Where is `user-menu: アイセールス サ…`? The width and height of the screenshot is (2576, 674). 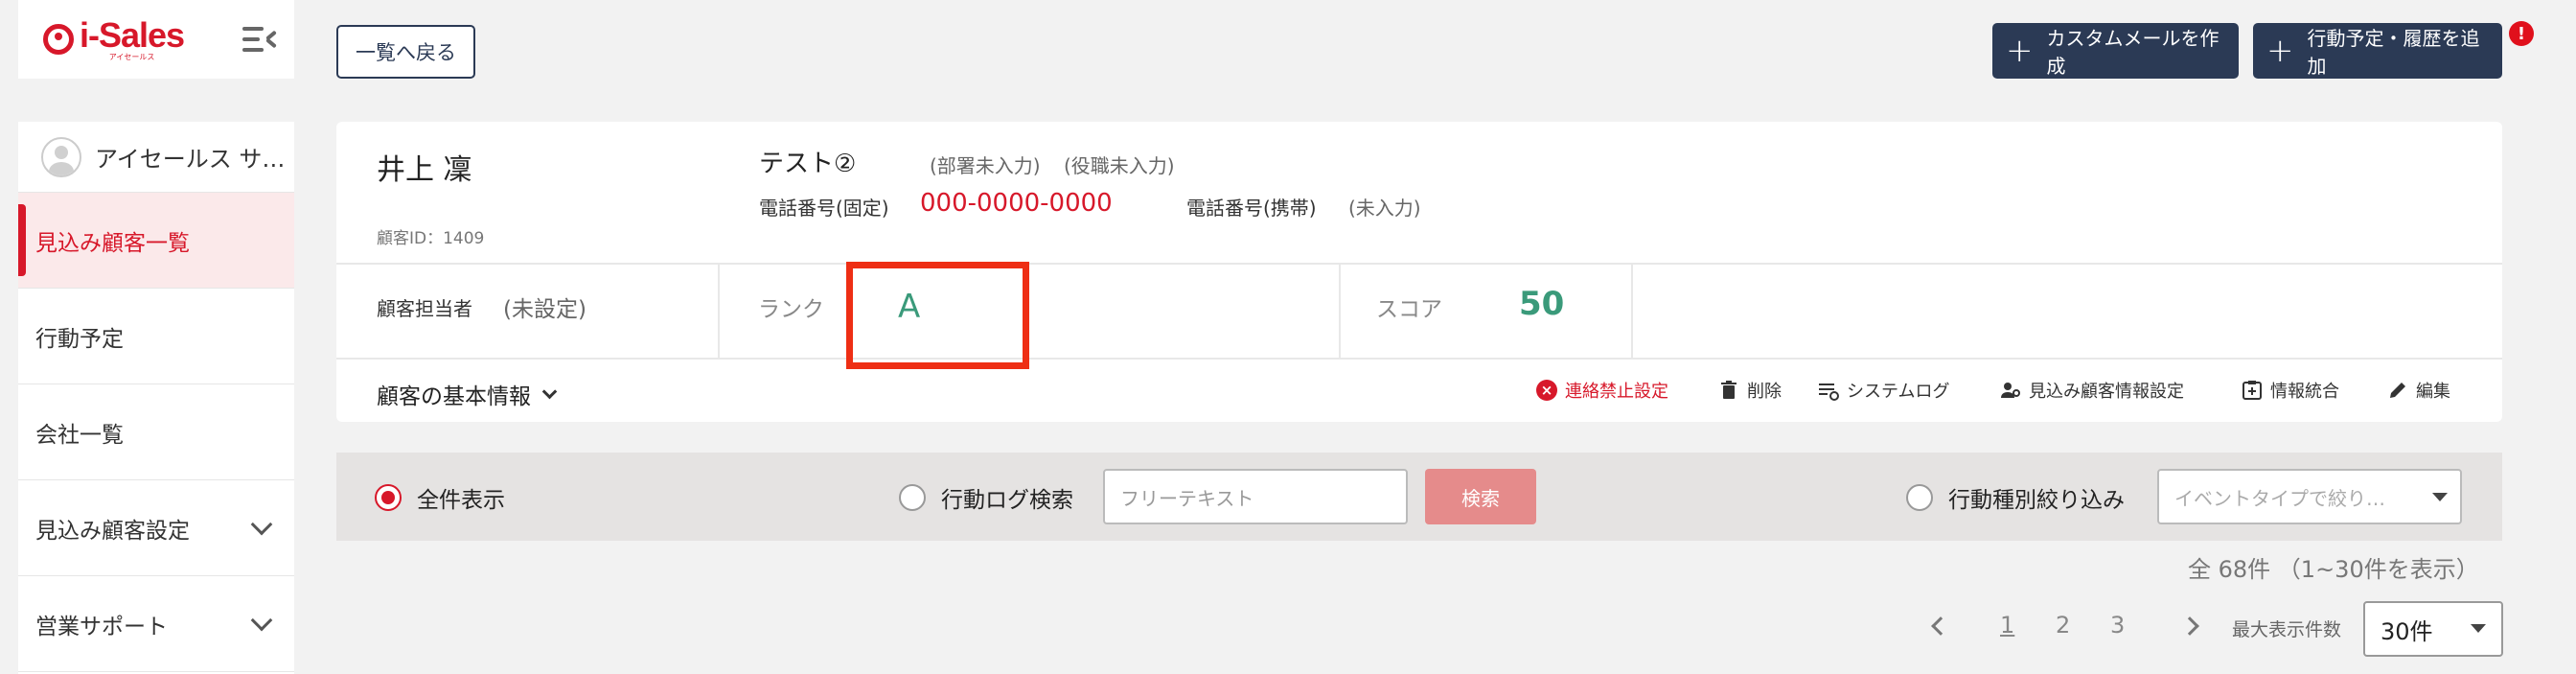
user-menu: アイセールス サ… is located at coordinates (156, 157).